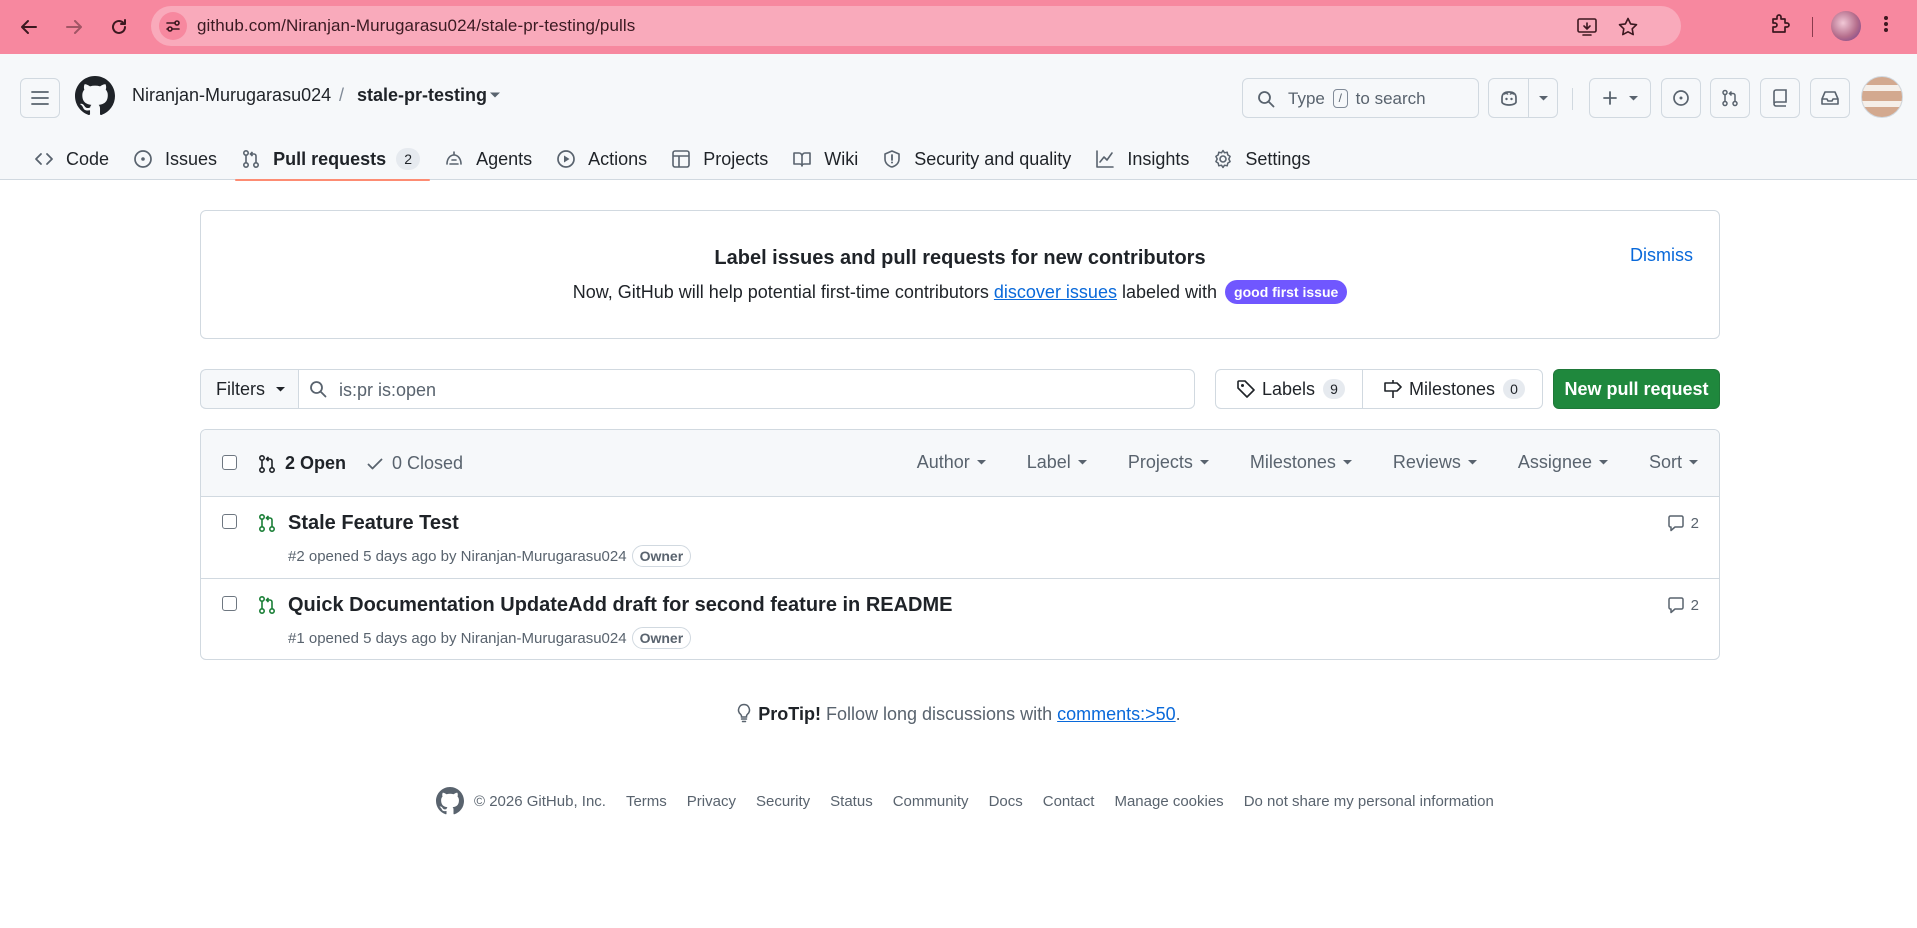 The width and height of the screenshot is (1917, 928). What do you see at coordinates (1674, 462) in the screenshot?
I see `sort-menu: Sort` at bounding box center [1674, 462].